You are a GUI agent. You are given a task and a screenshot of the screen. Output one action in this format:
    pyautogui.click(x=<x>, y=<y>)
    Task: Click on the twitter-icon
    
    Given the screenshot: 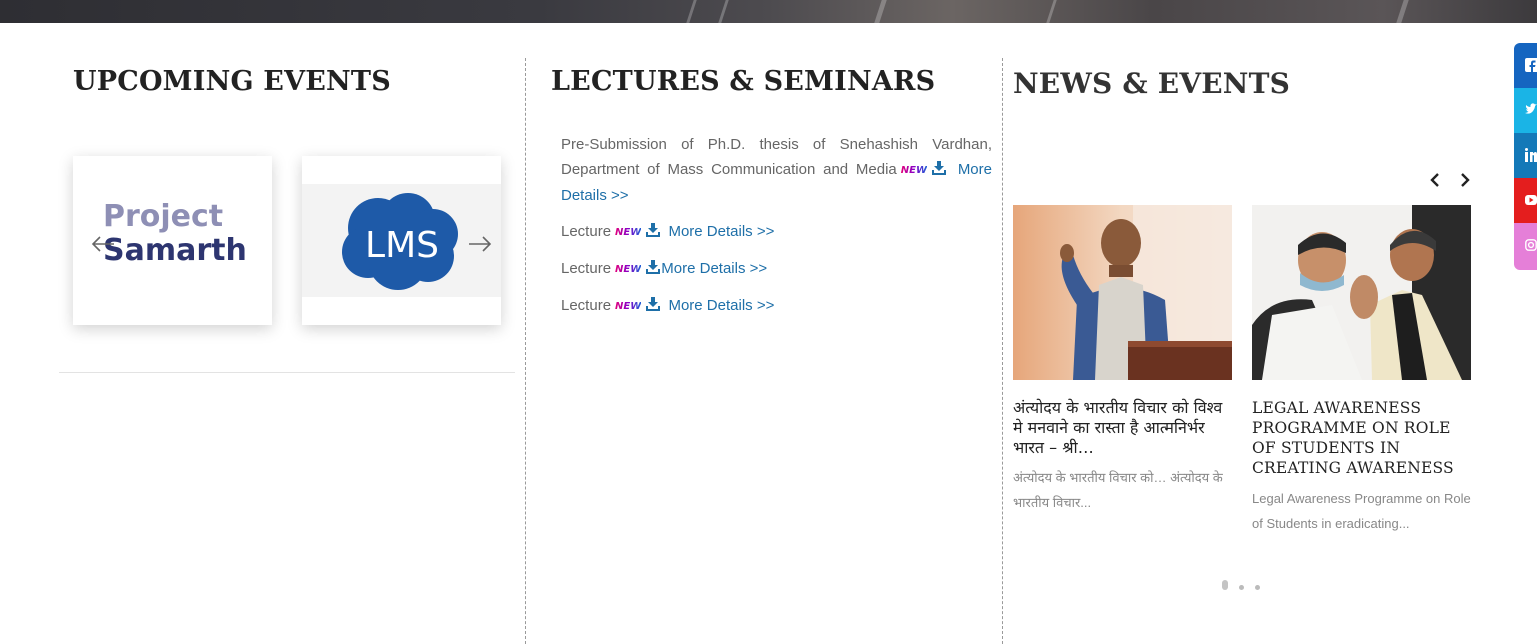 What is the action you would take?
    pyautogui.click(x=1531, y=108)
    